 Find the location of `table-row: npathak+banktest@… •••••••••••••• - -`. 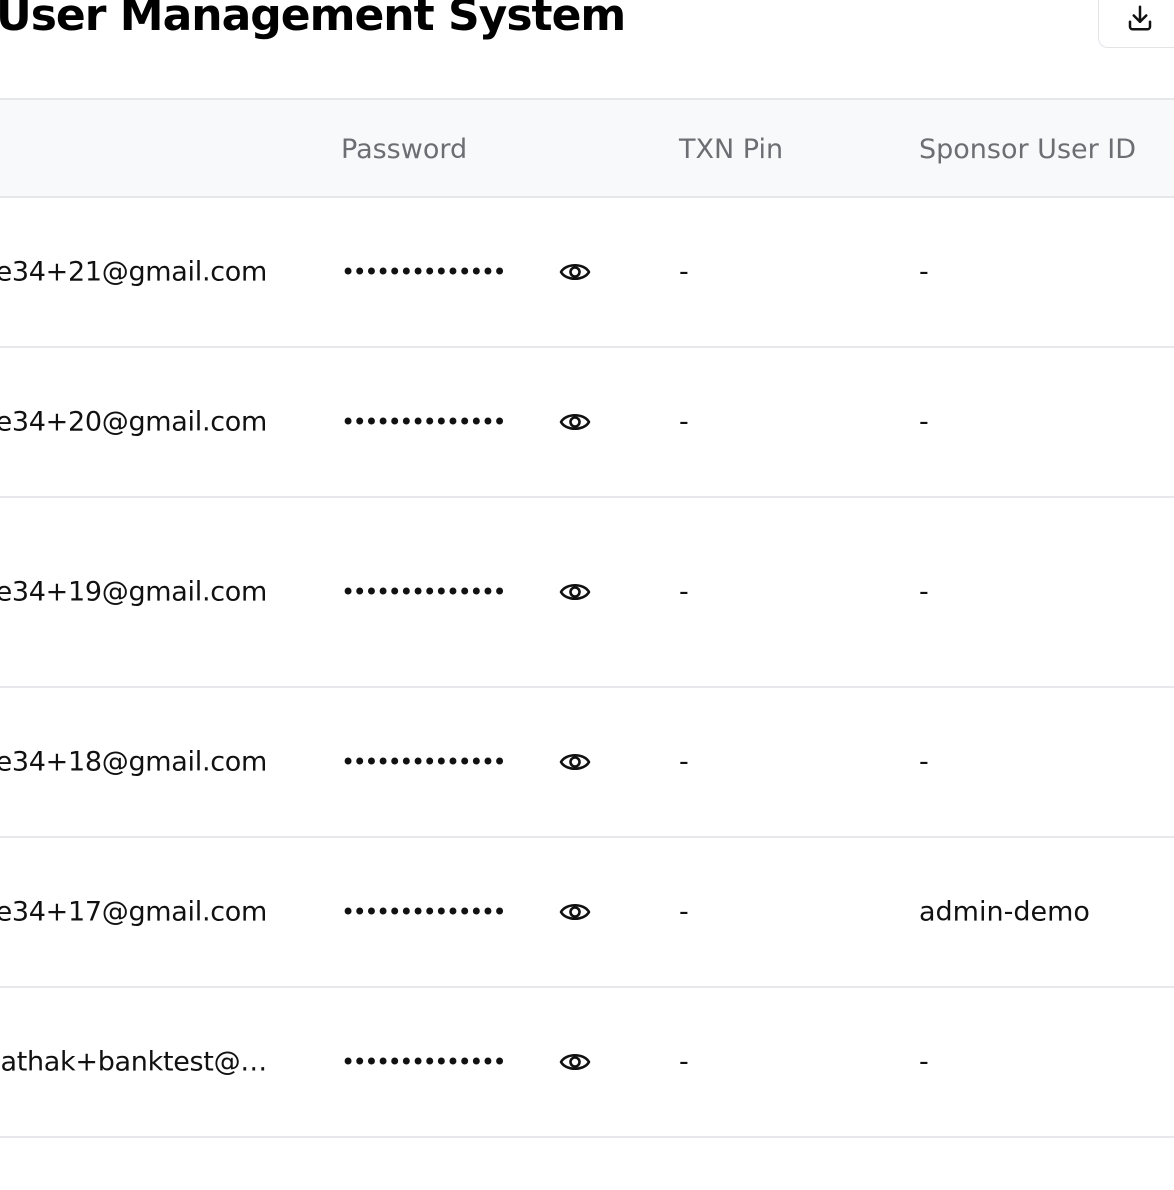

table-row: npathak+banktest@… •••••••••••••• - - is located at coordinates (587, 1063).